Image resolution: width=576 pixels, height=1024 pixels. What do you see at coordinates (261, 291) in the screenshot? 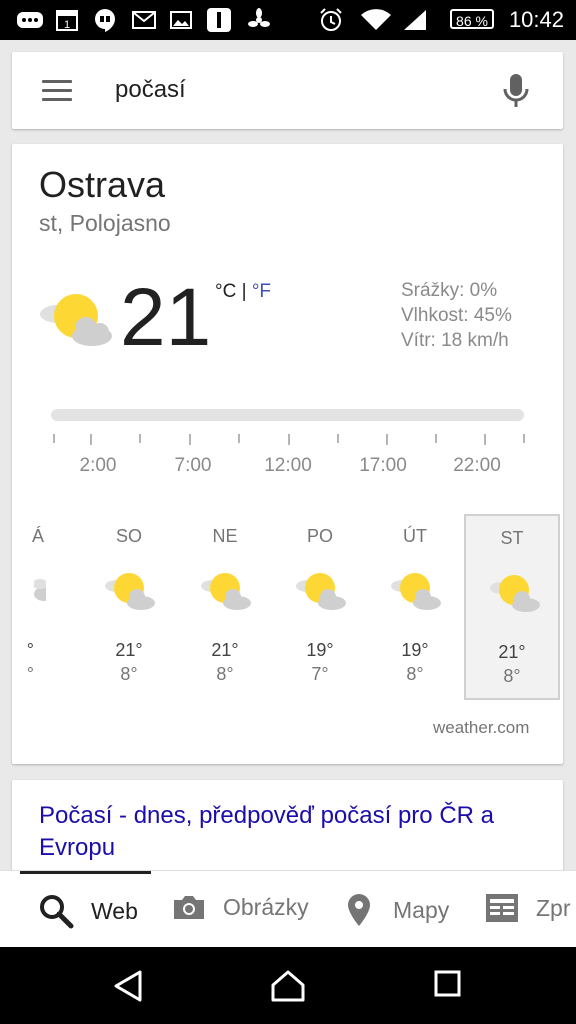
I see `fahrenheit-link: °F` at bounding box center [261, 291].